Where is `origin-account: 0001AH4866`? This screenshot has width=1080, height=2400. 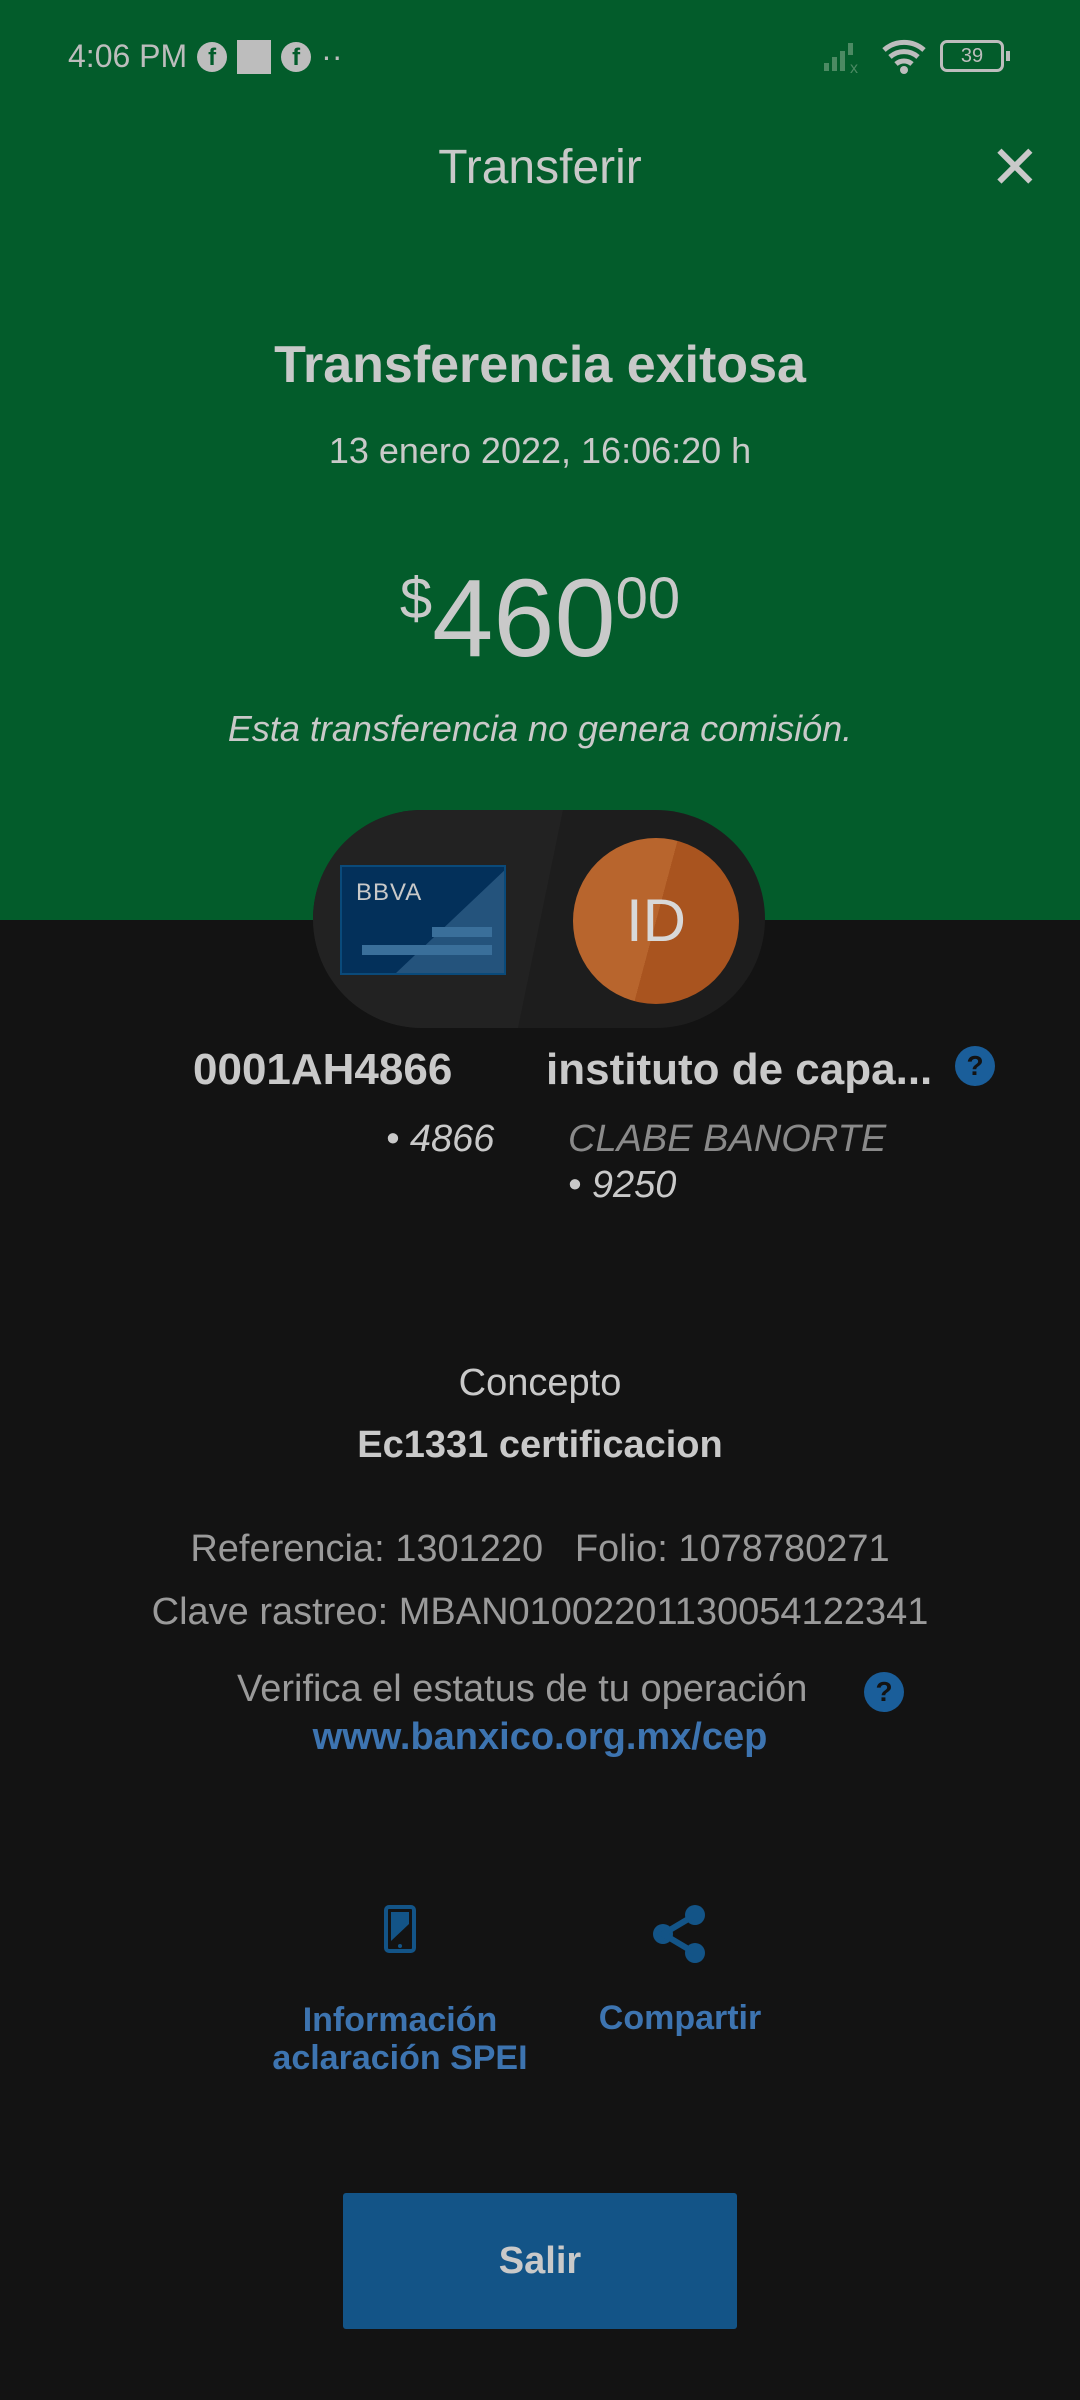 origin-account: 0001AH4866 is located at coordinates (323, 1069).